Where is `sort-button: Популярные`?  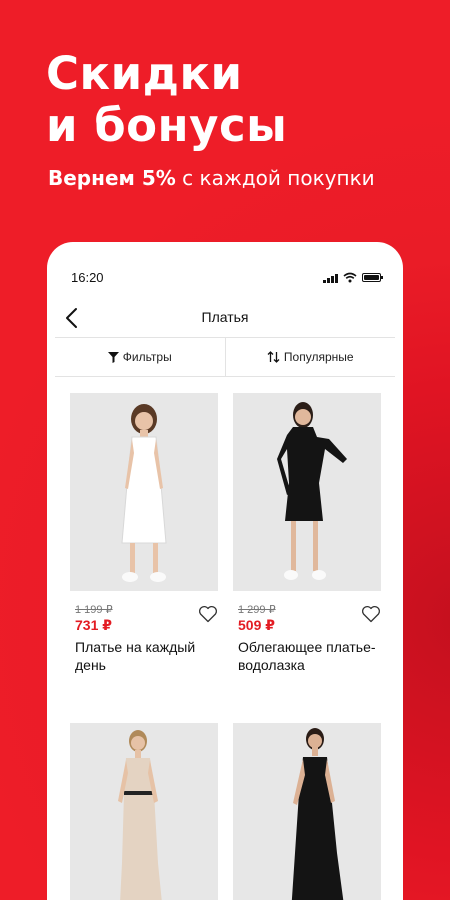 sort-button: Популярные is located at coordinates (310, 357).